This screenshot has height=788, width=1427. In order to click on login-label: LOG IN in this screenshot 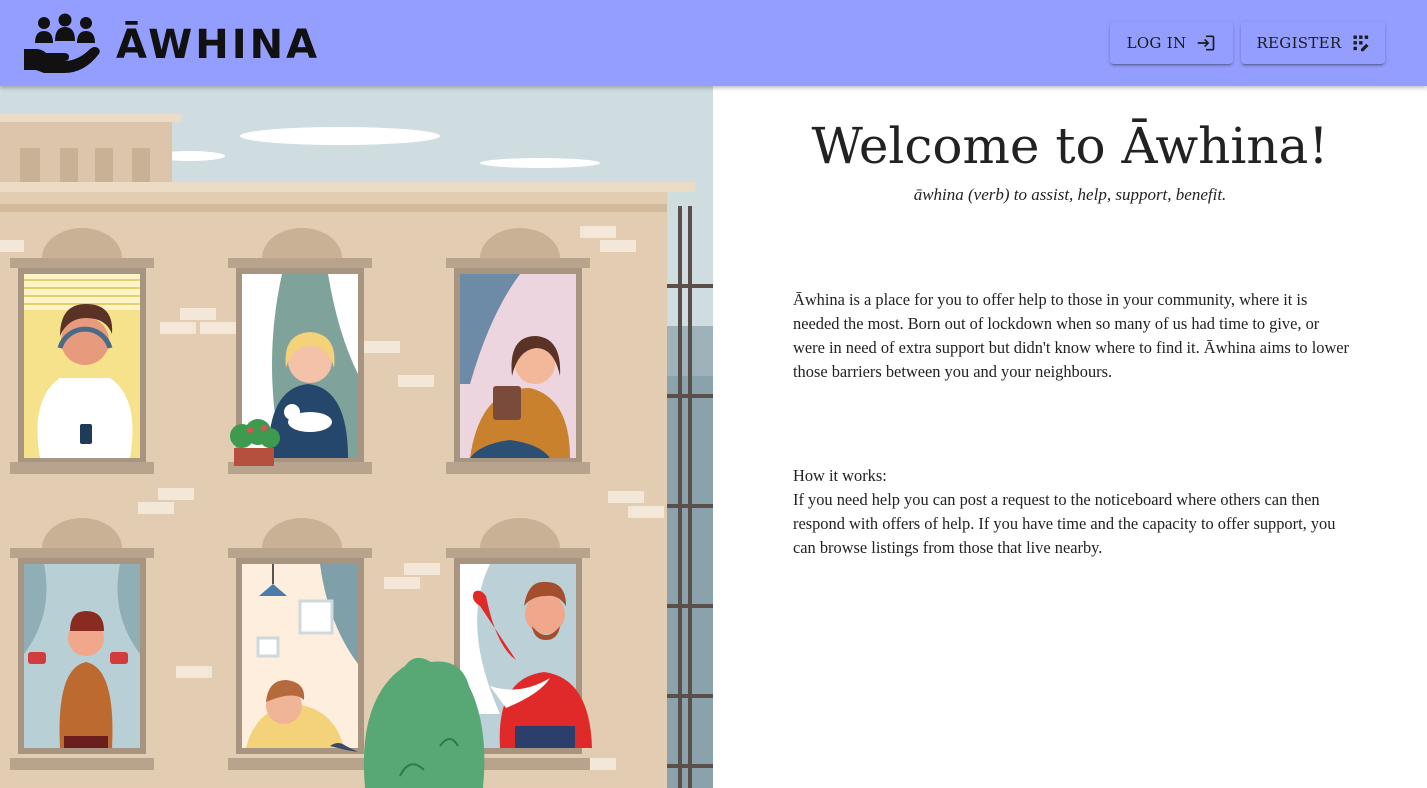, I will do `click(1156, 43)`.